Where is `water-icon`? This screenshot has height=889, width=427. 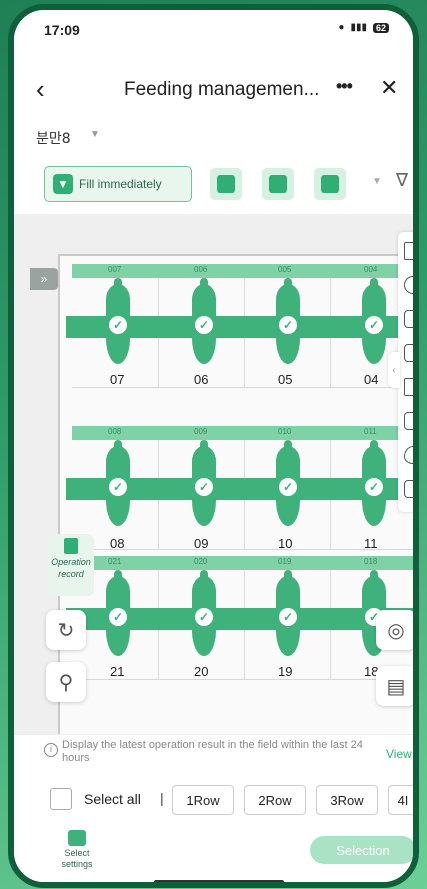 water-icon is located at coordinates (408, 455).